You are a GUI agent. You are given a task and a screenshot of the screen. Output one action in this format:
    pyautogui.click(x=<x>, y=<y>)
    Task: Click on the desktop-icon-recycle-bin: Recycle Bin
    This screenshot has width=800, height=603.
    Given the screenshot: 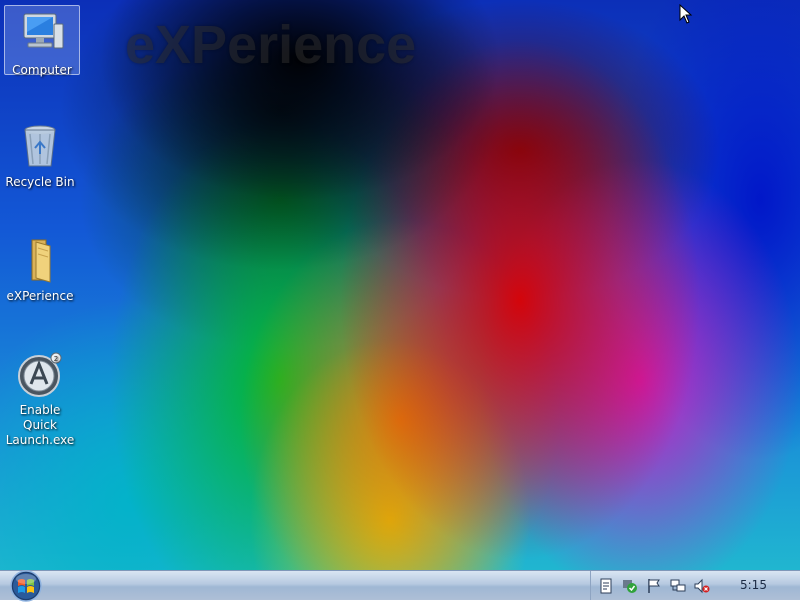 What is the action you would take?
    pyautogui.click(x=40, y=154)
    